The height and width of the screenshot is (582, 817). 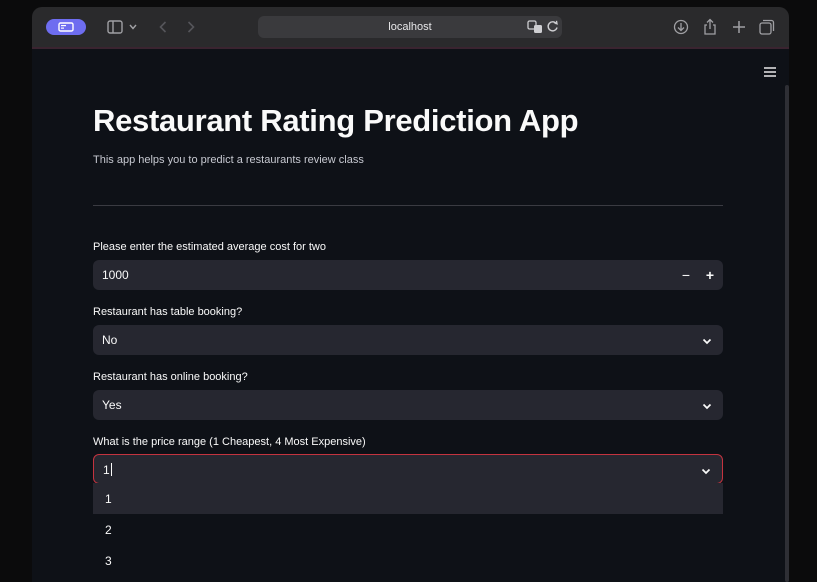 I want to click on address-bar: localhost, so click(x=410, y=27).